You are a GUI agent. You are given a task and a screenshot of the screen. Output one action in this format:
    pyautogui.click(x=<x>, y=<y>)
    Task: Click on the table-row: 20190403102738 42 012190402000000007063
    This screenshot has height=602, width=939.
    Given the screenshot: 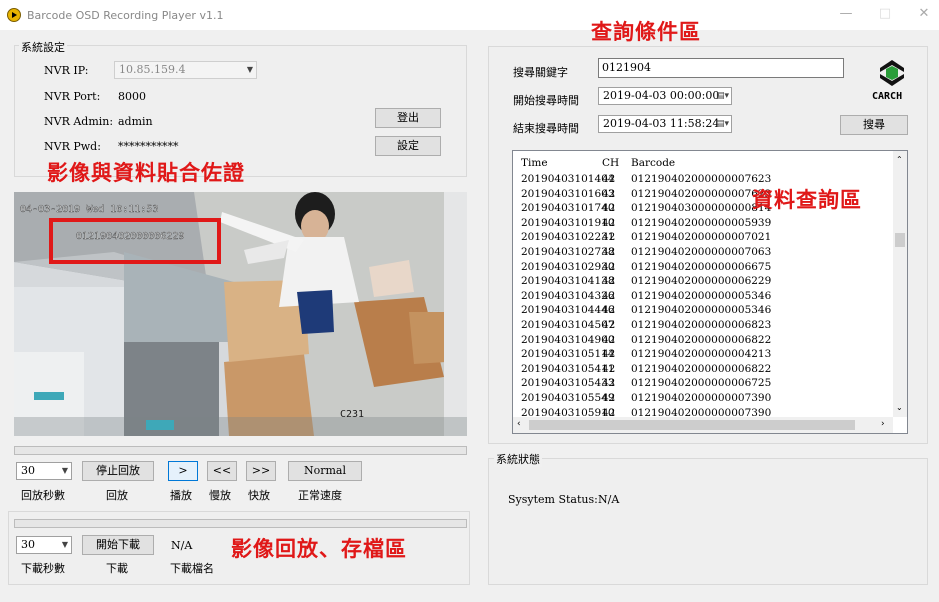 What is the action you would take?
    pyautogui.click(x=703, y=253)
    